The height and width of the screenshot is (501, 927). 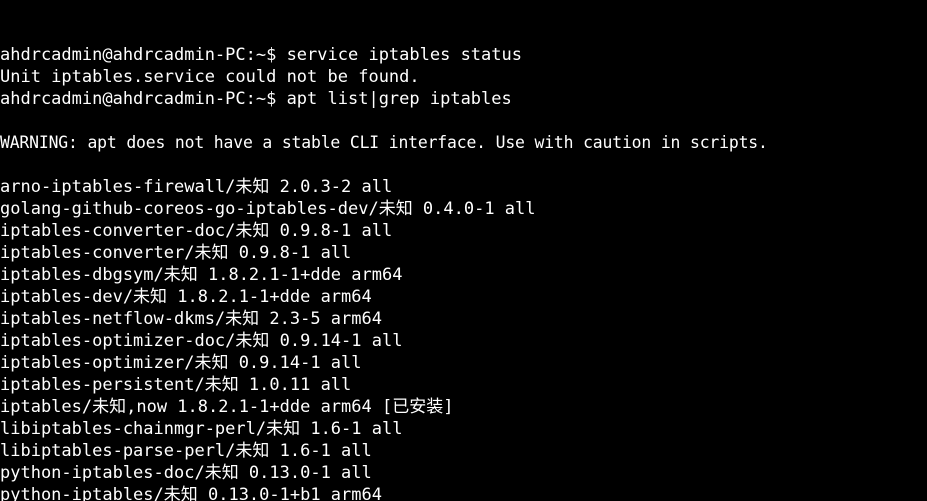 What do you see at coordinates (201, 341) in the screenshot?
I see `terminal-output-line: iptables-optimizer-doc/未知 0.9.14-1 all` at bounding box center [201, 341].